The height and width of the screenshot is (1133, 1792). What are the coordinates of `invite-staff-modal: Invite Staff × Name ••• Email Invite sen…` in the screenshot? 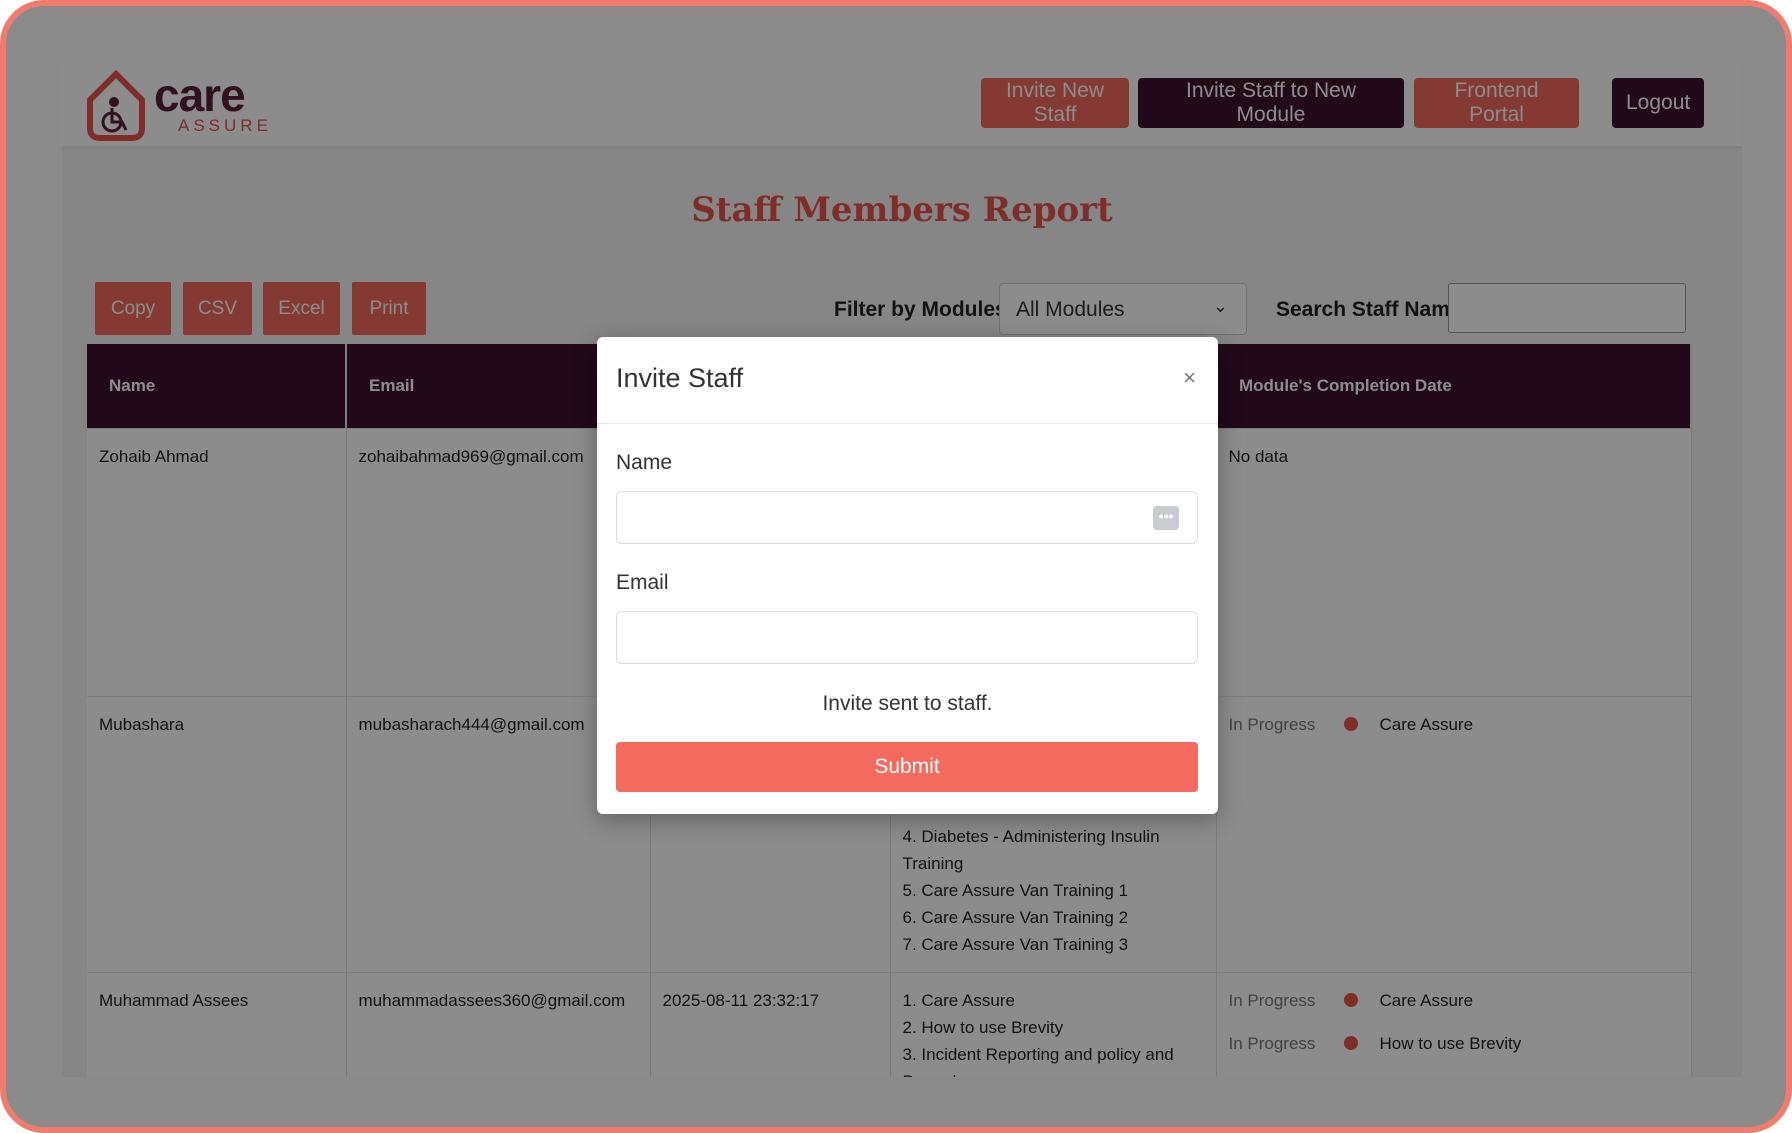 It's located at (907, 575).